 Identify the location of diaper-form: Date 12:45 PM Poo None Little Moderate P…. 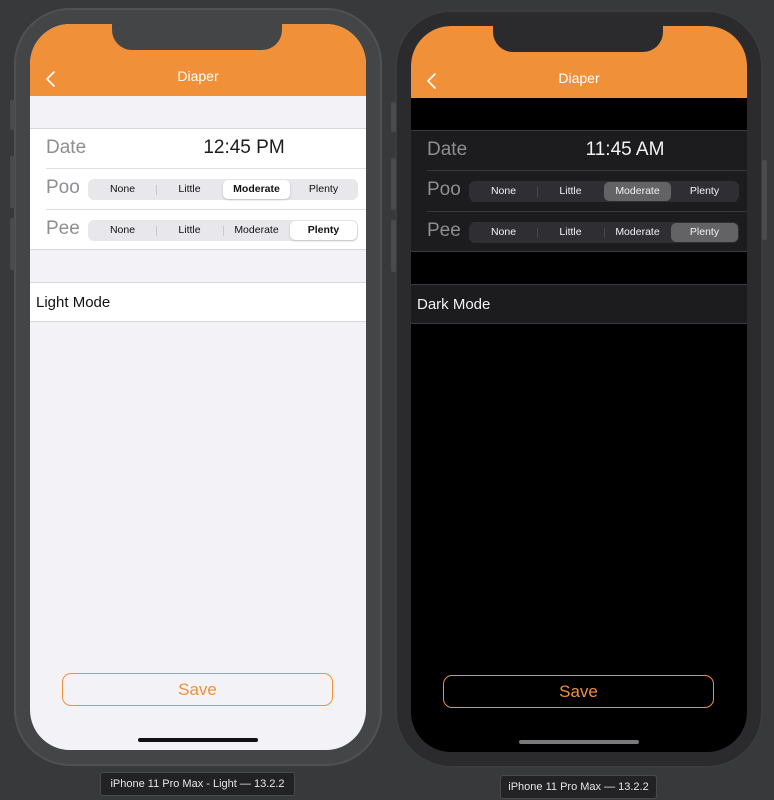
(198, 189).